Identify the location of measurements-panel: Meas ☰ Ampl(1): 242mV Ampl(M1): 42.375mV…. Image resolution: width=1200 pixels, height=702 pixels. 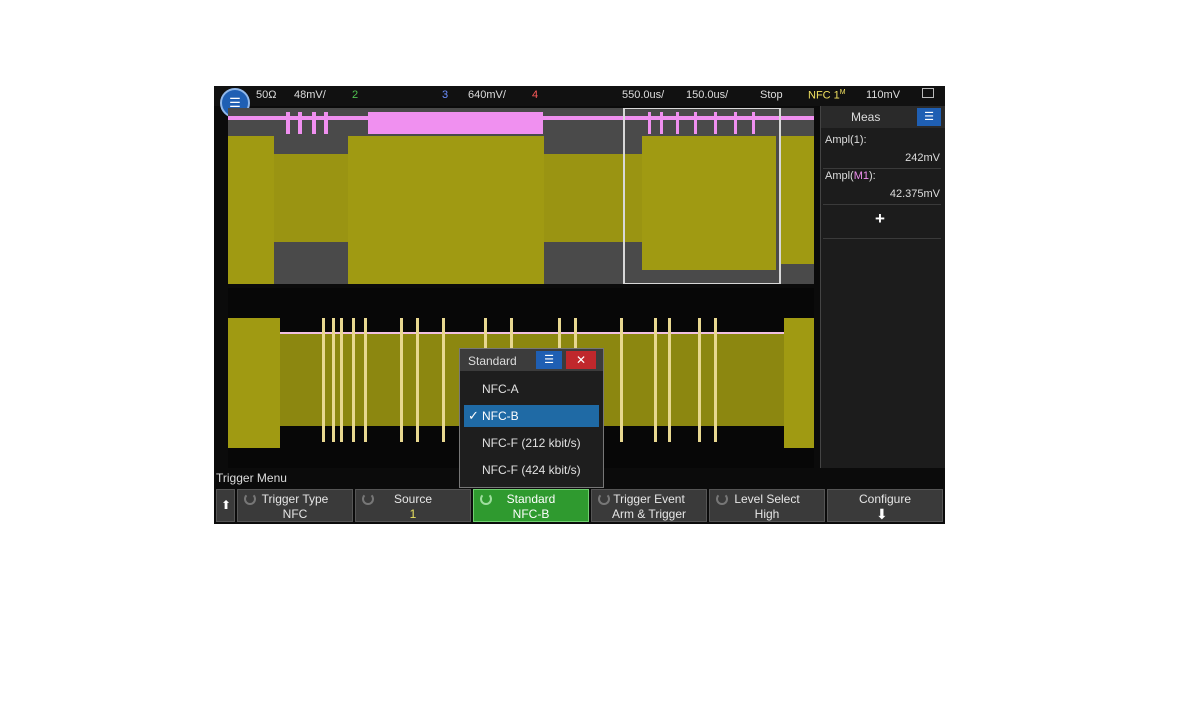
(882, 287).